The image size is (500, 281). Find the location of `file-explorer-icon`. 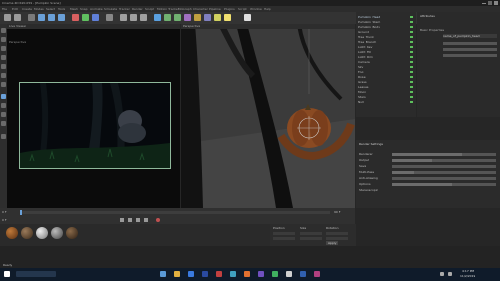

file-explorer-icon is located at coordinates (177, 274).